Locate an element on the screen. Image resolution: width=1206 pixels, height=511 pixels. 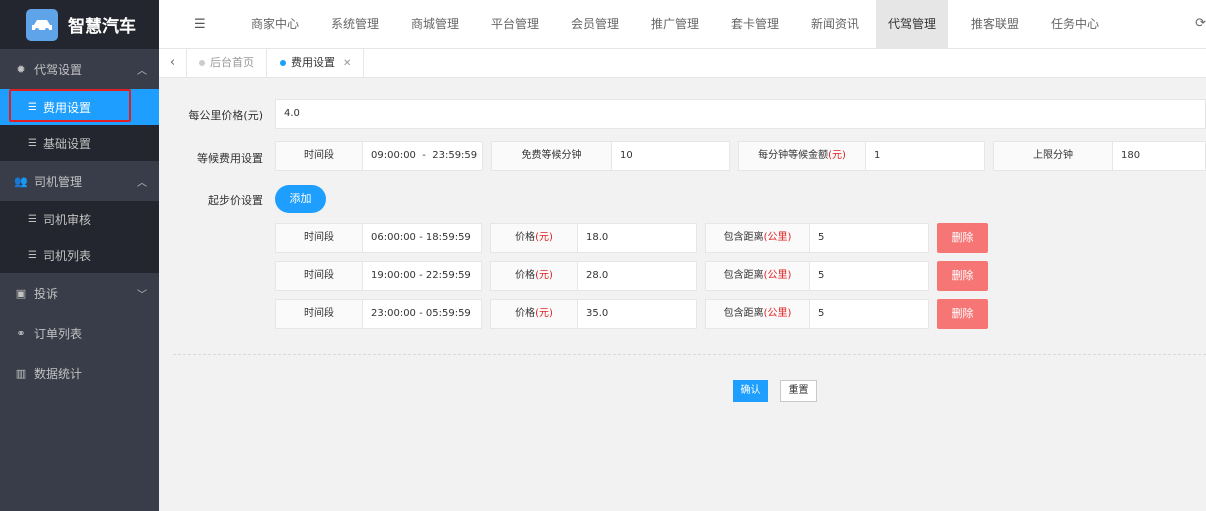
users-icon: 👥 is located at coordinates (21, 181).